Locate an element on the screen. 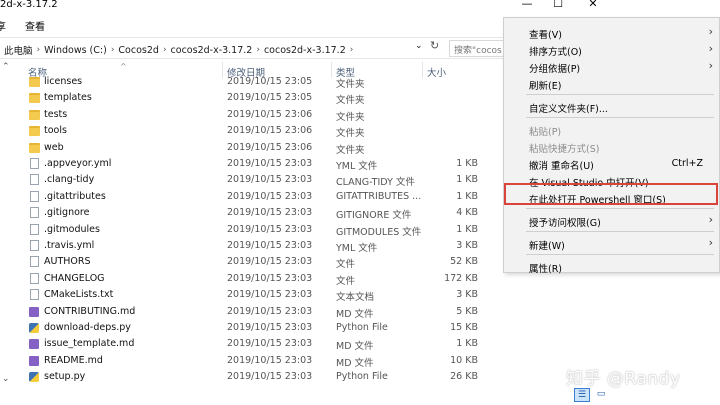 The image size is (720, 405). close-button: ✕ is located at coordinates (593, 5).